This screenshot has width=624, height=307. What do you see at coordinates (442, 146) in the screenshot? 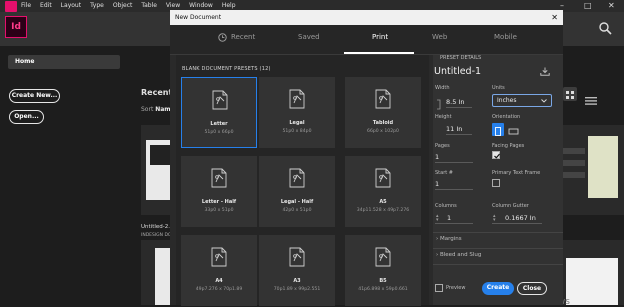
I see `pages-label: Pages` at bounding box center [442, 146].